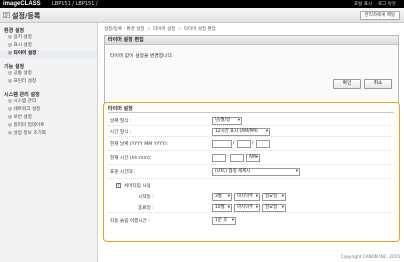 This screenshot has height=262, width=404. Describe the element at coordinates (251, 121) in the screenshot. I see `date-format-row: 날짜 형식 : 년/월/일` at that location.